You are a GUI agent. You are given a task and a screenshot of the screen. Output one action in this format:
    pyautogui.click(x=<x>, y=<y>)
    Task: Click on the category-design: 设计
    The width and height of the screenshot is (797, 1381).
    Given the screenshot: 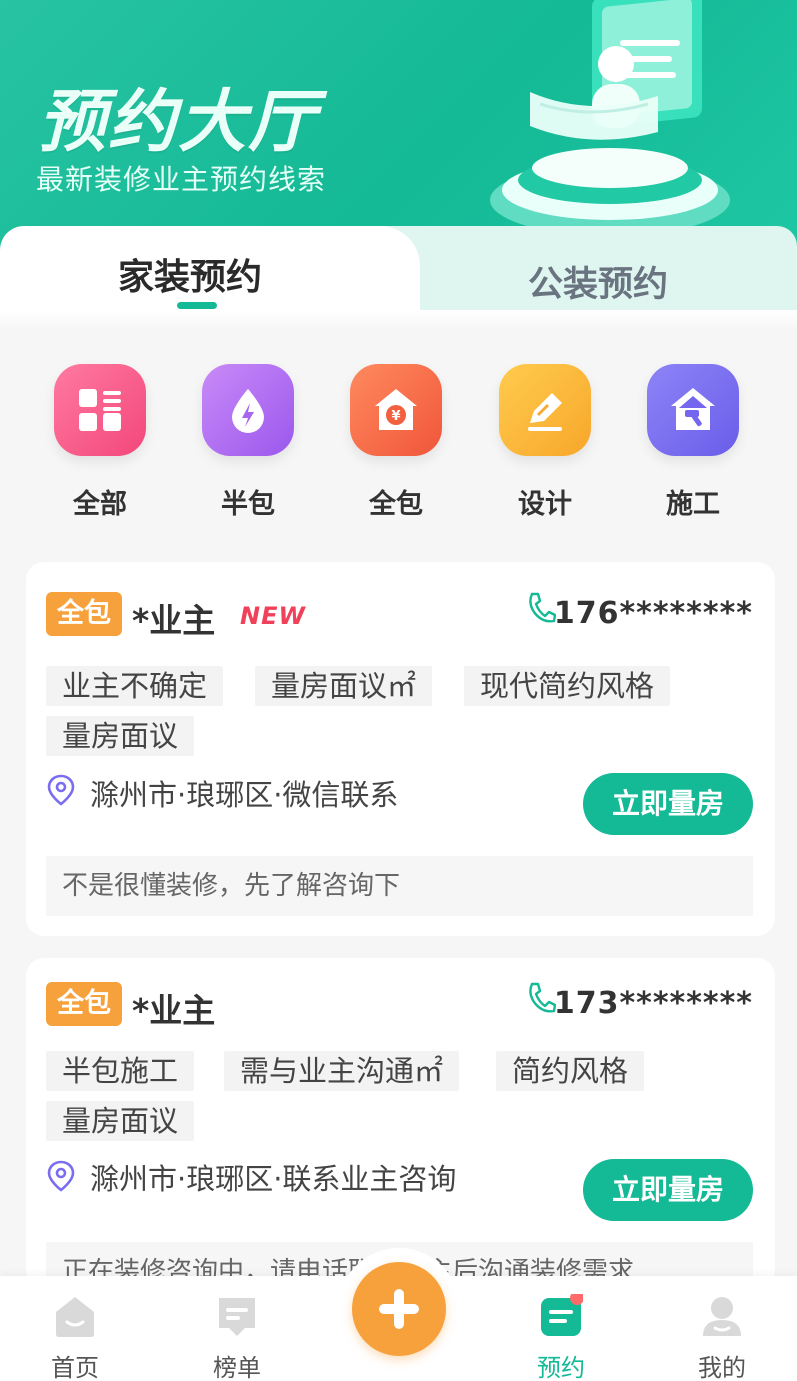 What is the action you would take?
    pyautogui.click(x=545, y=442)
    